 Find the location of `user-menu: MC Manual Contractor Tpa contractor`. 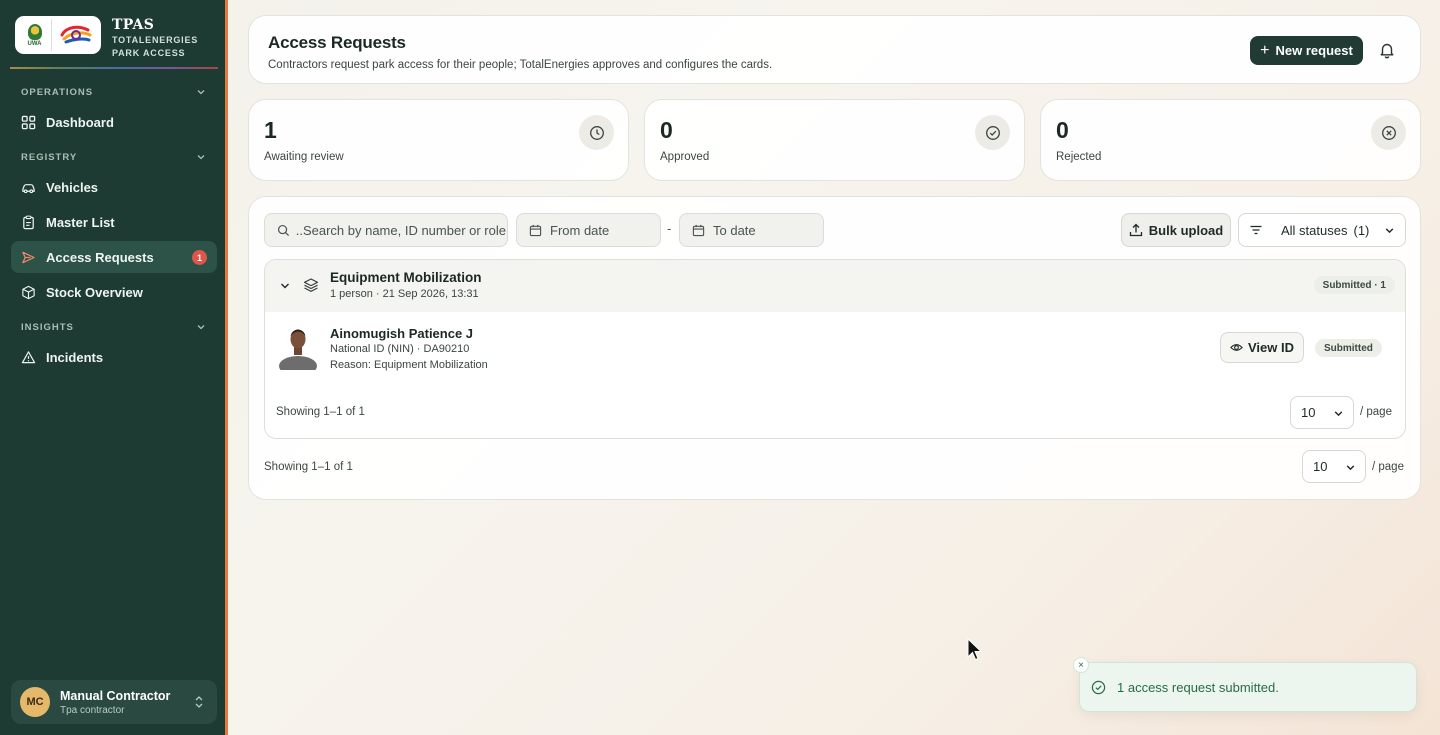

user-menu: MC Manual Contractor Tpa contractor is located at coordinates (114, 702).